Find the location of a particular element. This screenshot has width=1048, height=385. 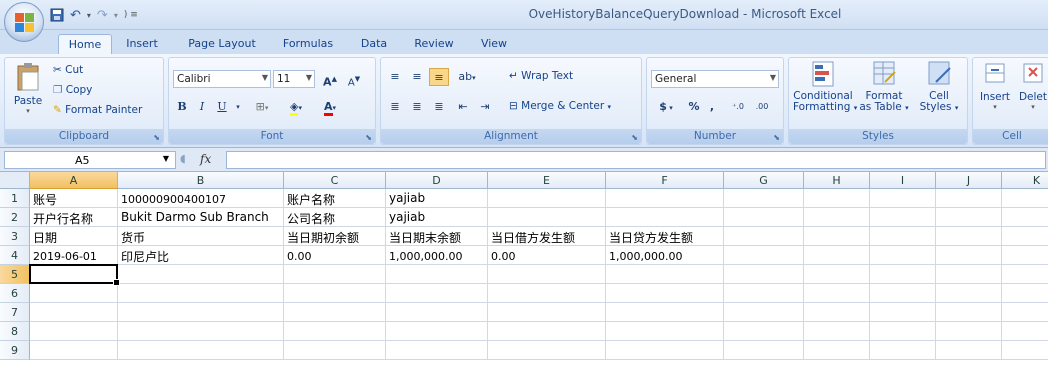

cell-a3: 日期 is located at coordinates (74, 236).